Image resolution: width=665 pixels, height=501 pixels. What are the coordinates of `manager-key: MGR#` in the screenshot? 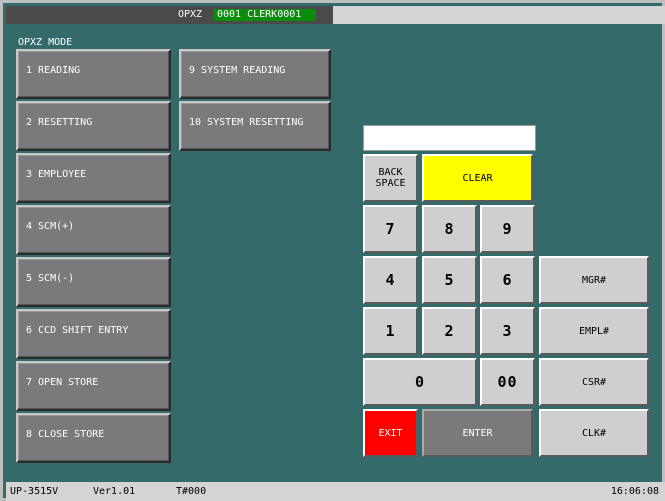 It's located at (594, 280).